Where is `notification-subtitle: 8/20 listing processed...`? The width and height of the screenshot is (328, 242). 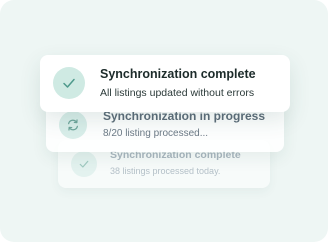 notification-subtitle: 8/20 listing processed... is located at coordinates (156, 133).